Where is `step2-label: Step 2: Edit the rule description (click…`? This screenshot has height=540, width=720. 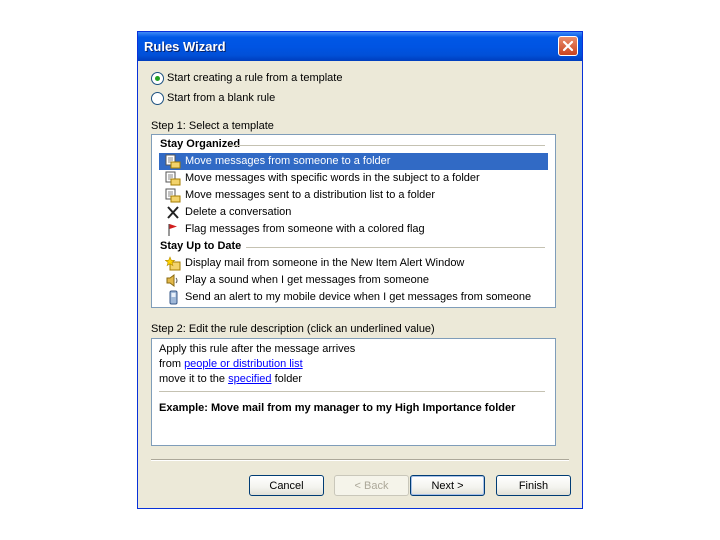
step2-label: Step 2: Edit the rule description (click… is located at coordinates (293, 329).